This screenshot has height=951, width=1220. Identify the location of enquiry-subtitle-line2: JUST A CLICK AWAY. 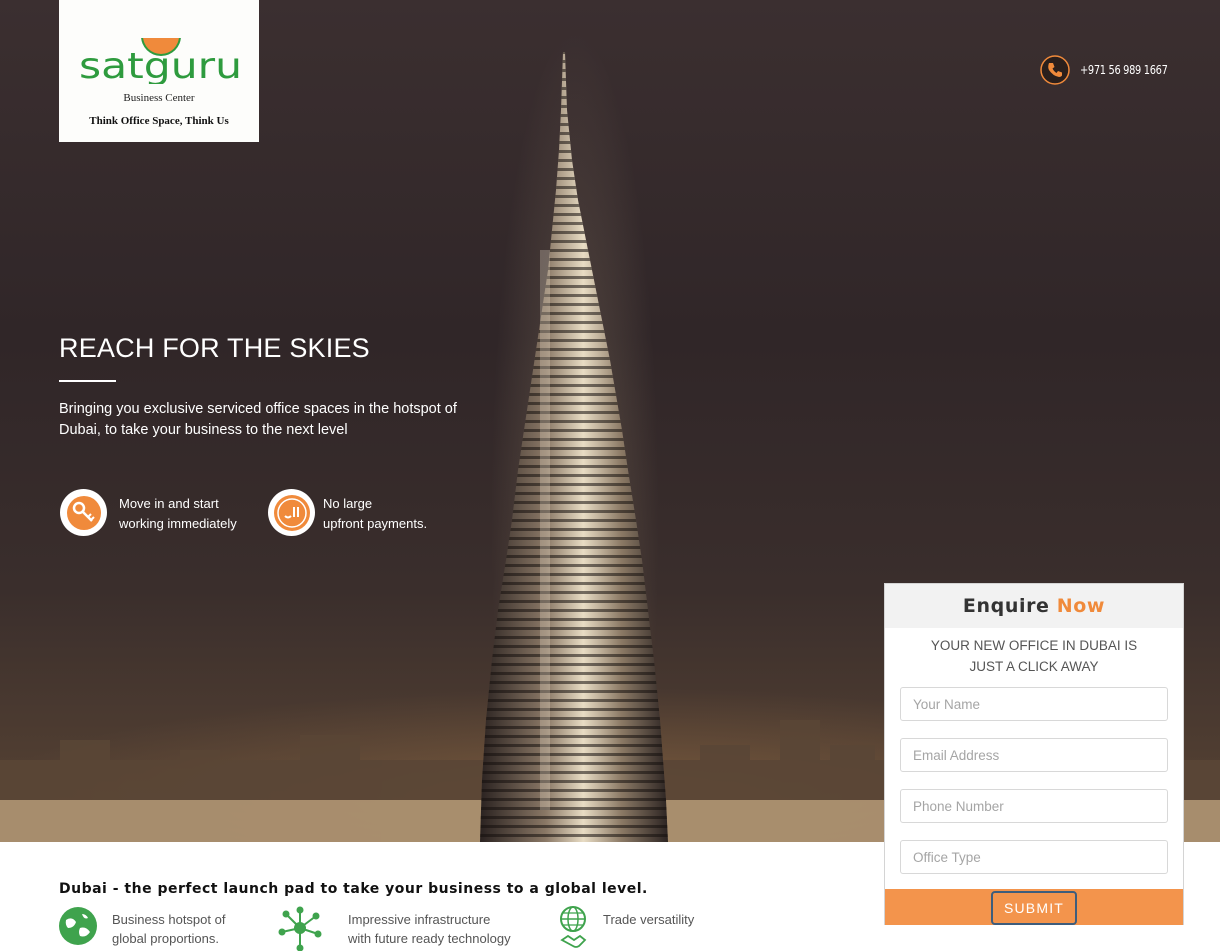
(1034, 666).